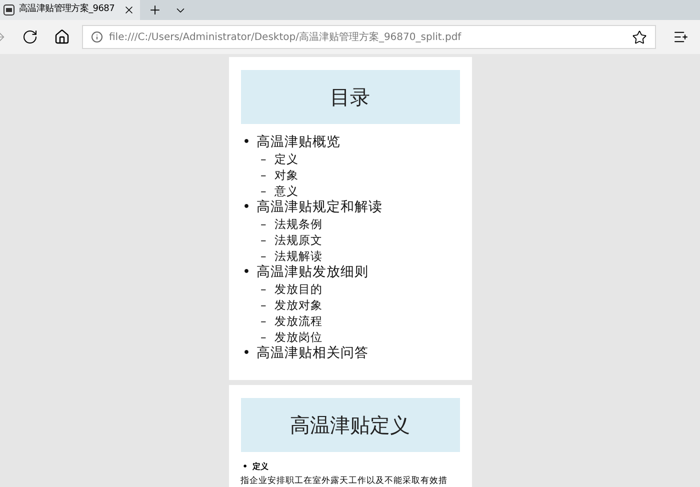 Image resolution: width=700 pixels, height=487 pixels. Describe the element at coordinates (62, 37) in the screenshot. I see `home-icon` at that location.